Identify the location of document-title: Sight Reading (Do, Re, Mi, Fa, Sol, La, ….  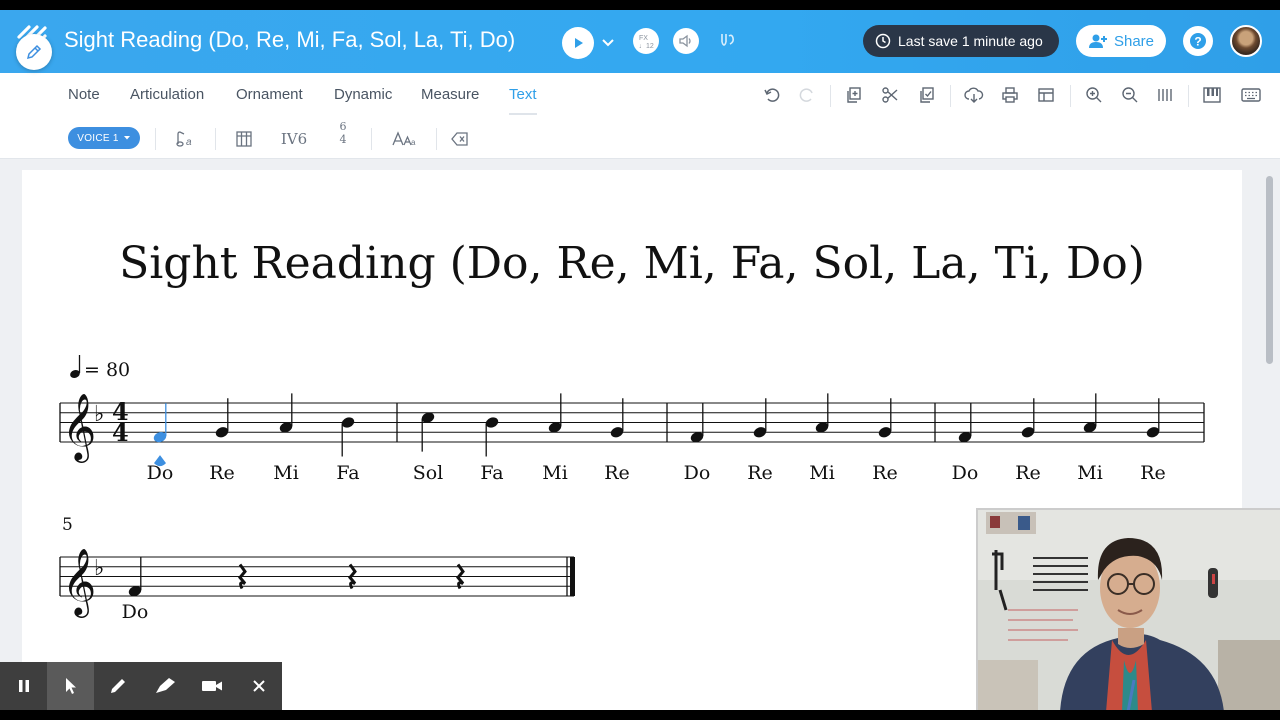
(289, 40).